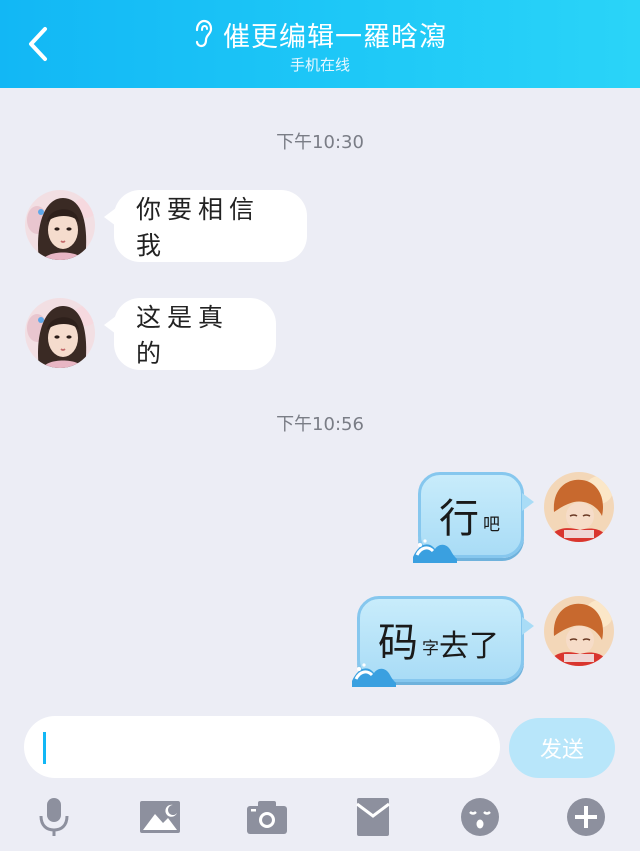 This screenshot has width=640, height=851. I want to click on message-text: 这是真的, so click(183, 335).